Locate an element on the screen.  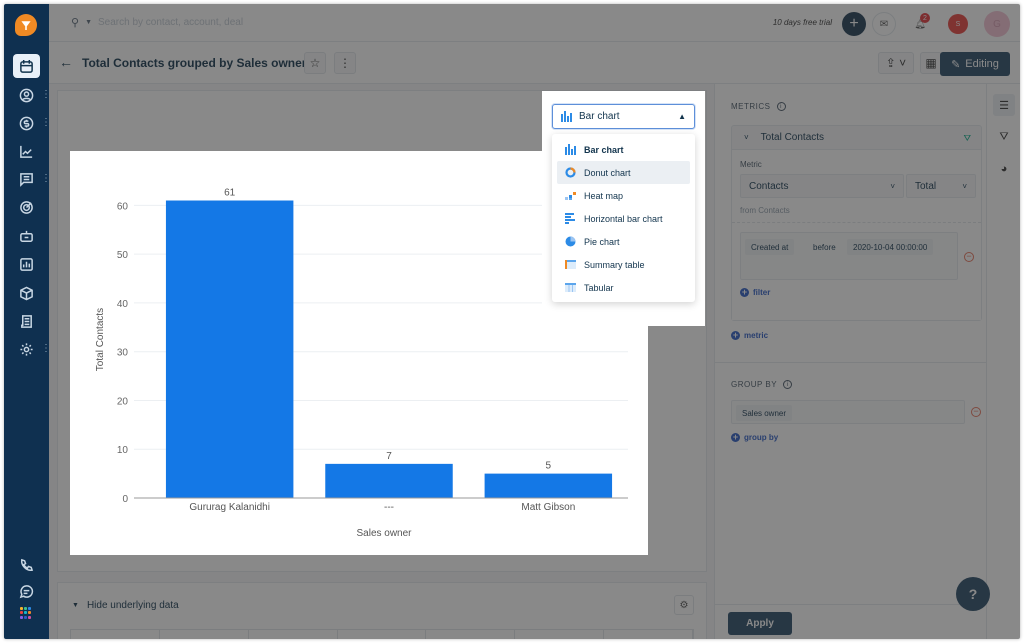
chart-type-option: Summary table is located at coordinates (623, 264).